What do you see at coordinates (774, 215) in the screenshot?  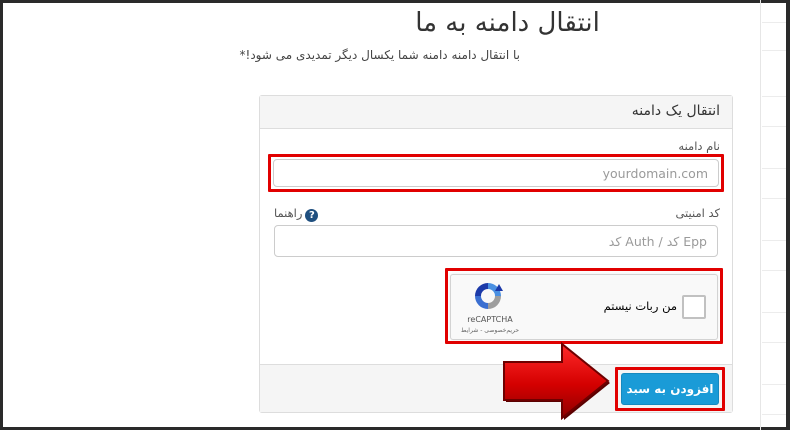 I see `sidebar-separators` at bounding box center [774, 215].